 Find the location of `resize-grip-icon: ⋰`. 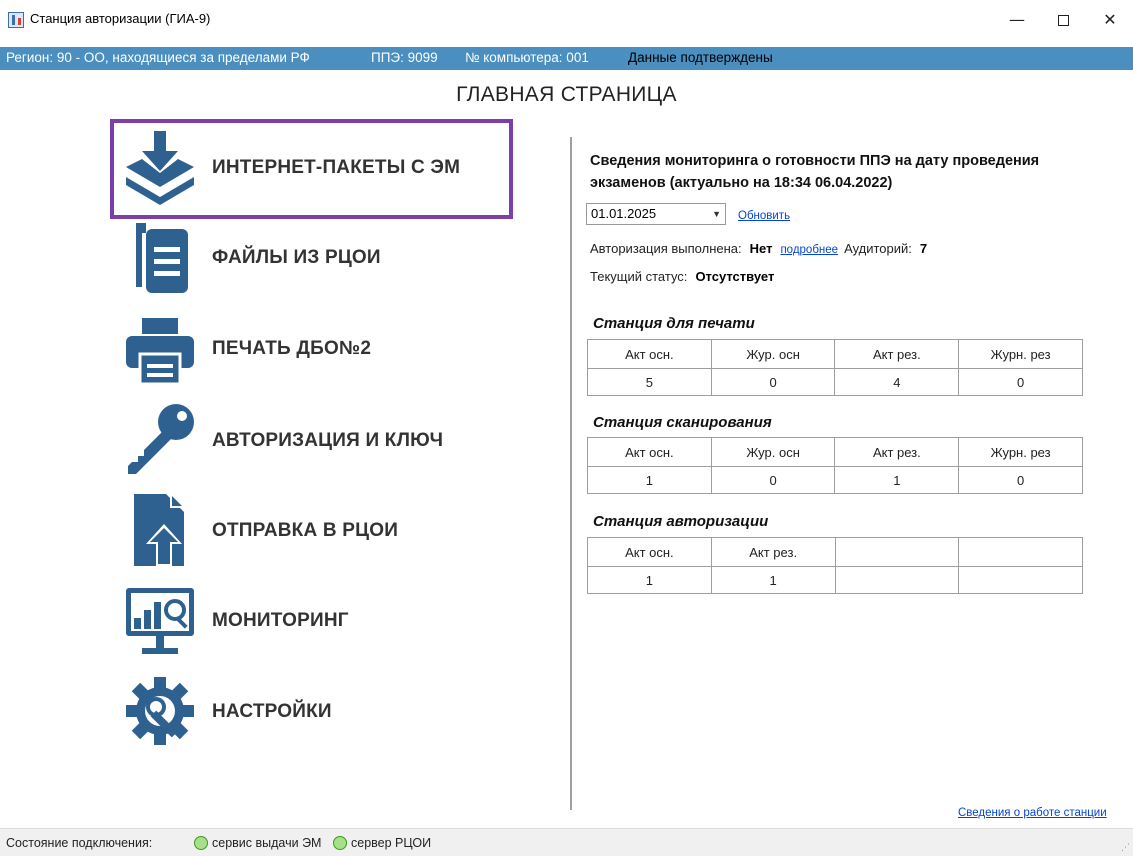

resize-grip-icon: ⋰ is located at coordinates (1125, 847).